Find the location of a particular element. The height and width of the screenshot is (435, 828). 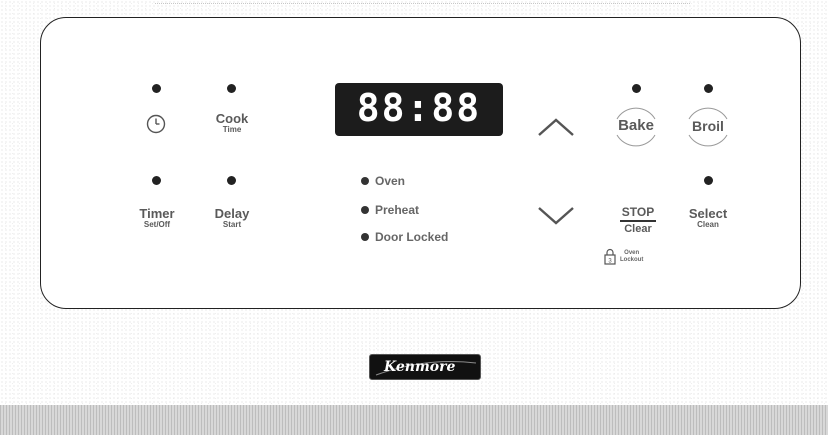

bottom-trim-band is located at coordinates (414, 420).